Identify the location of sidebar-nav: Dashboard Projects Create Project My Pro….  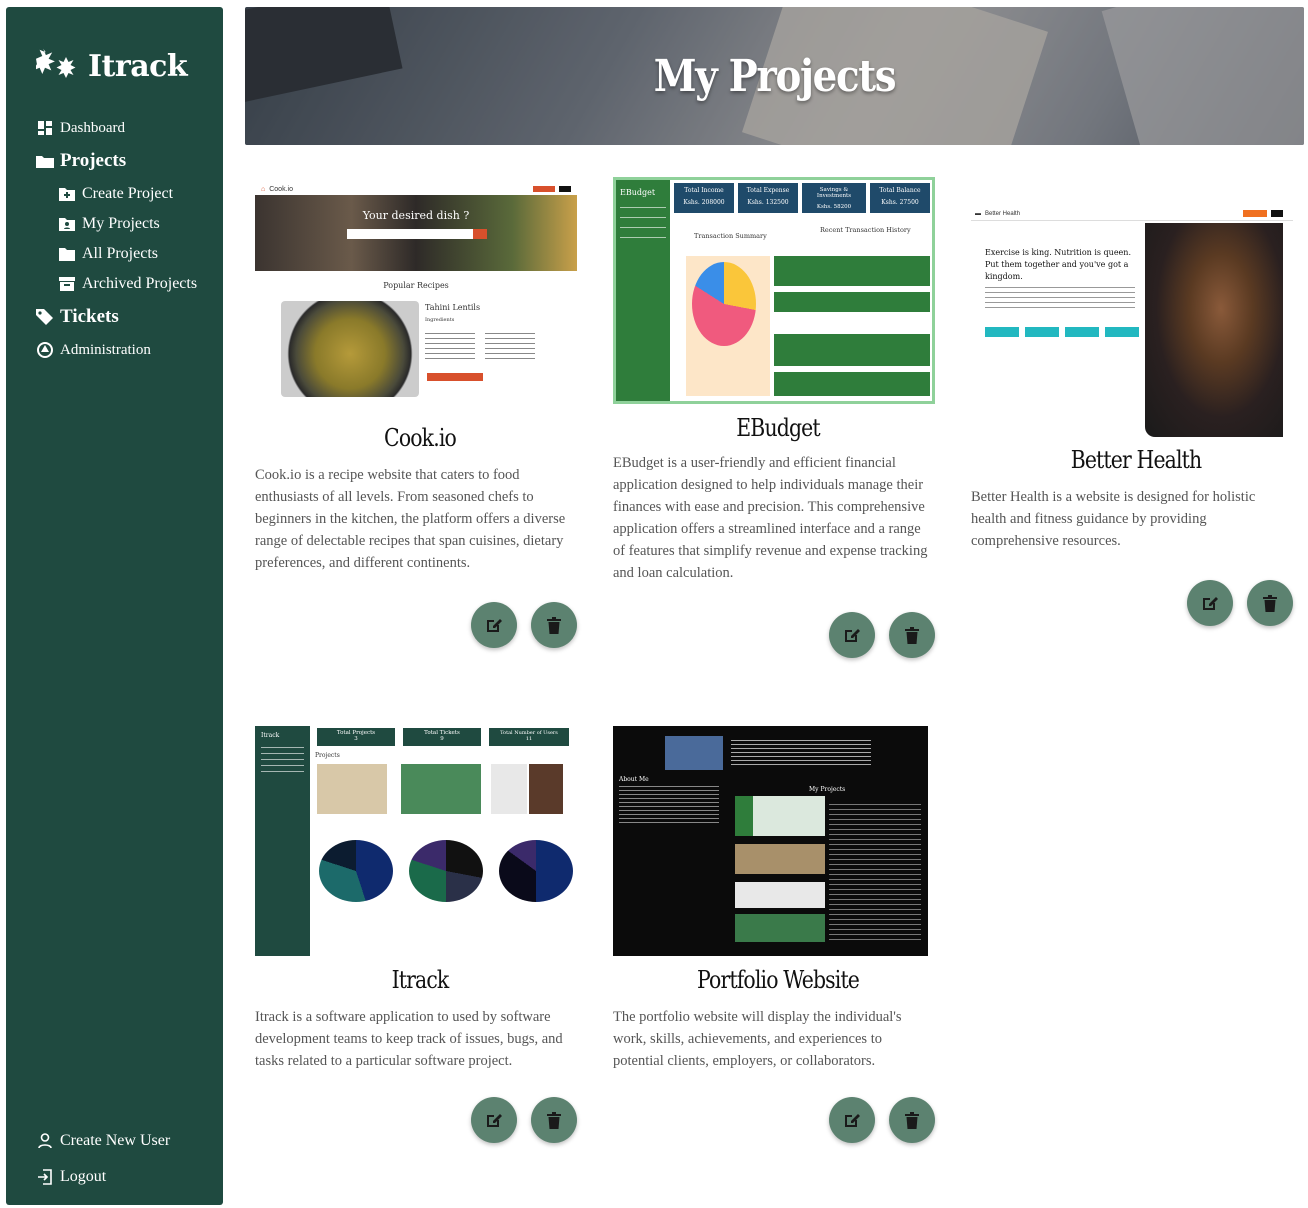
(128, 239).